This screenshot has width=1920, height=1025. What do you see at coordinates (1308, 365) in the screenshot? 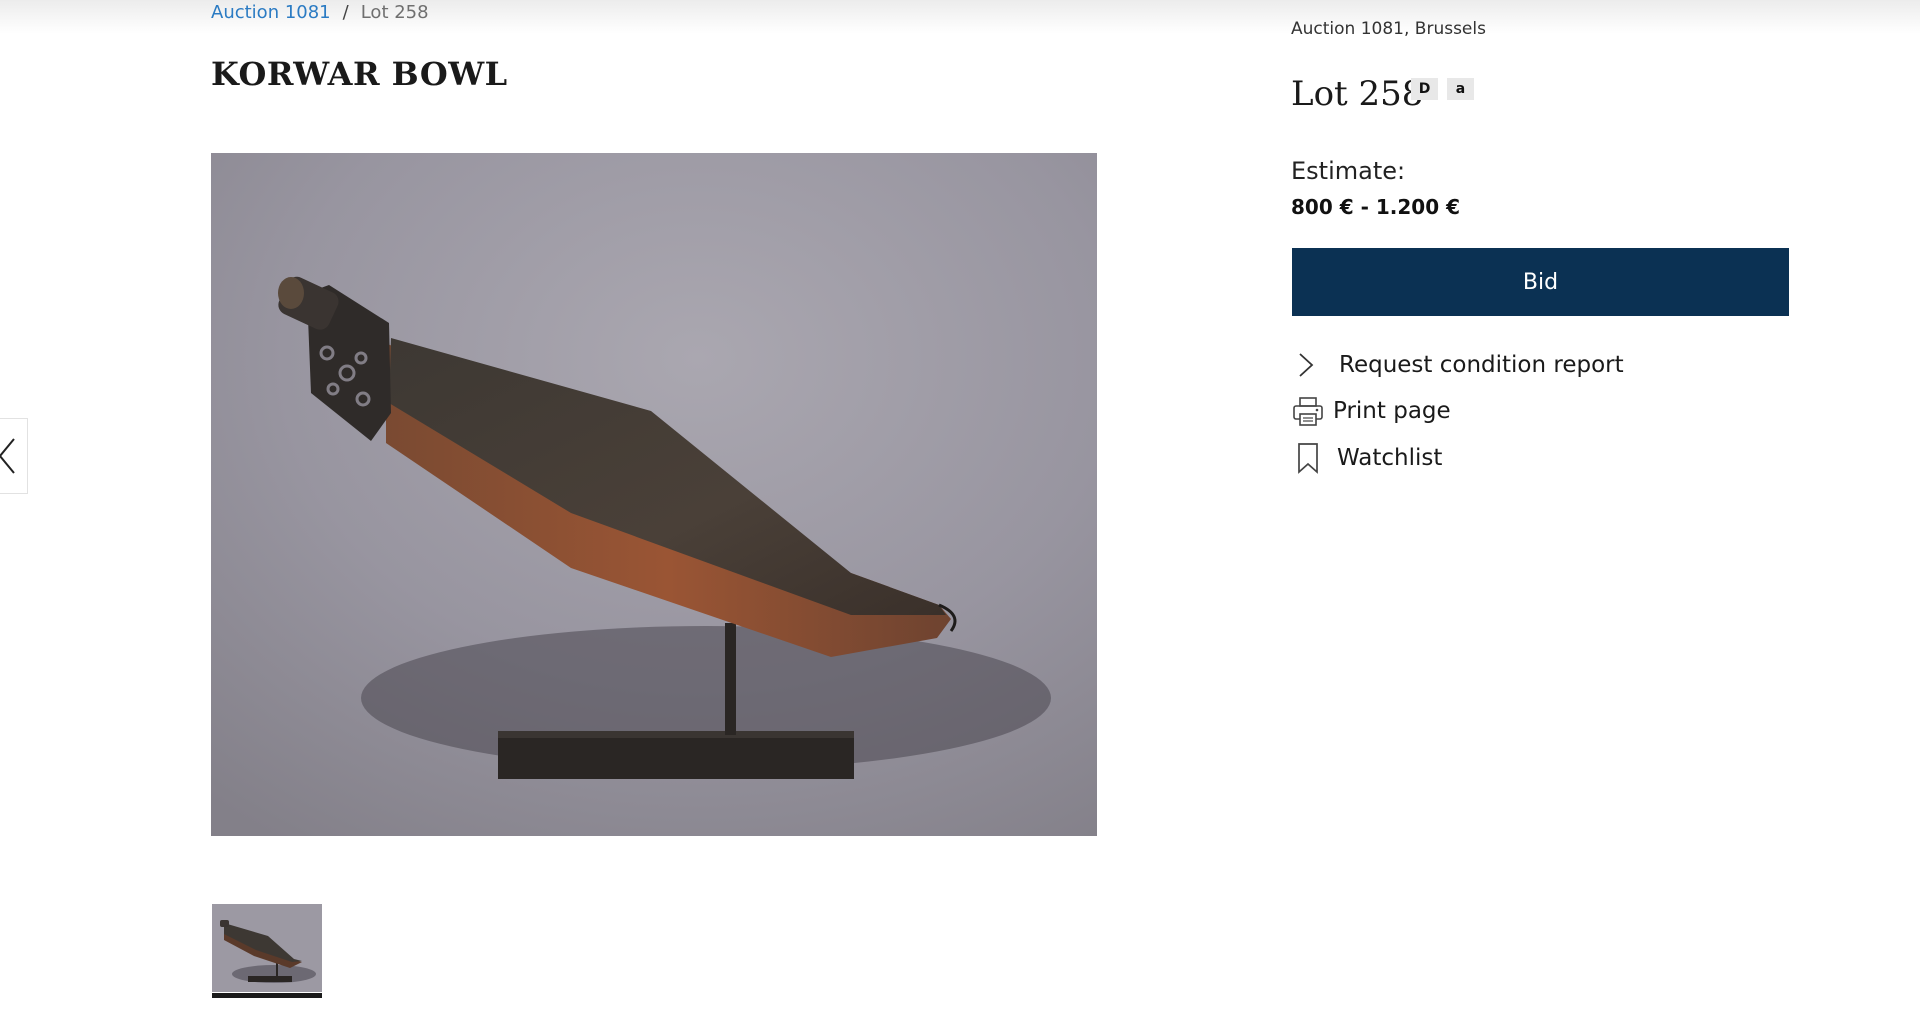
I see `chevron-right-icon` at bounding box center [1308, 365].